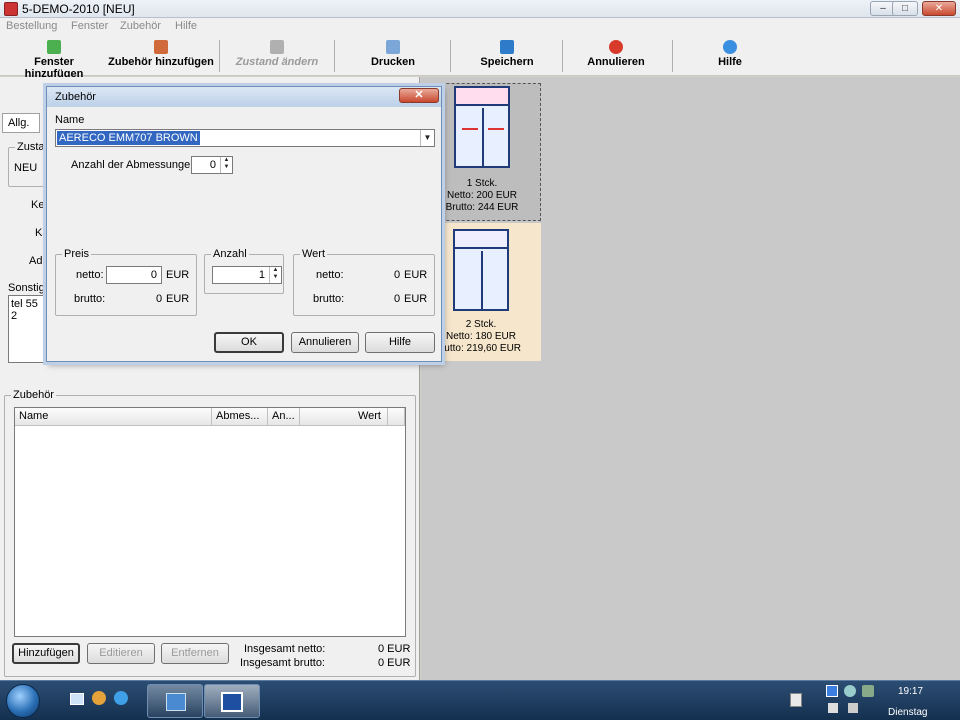 This screenshot has height=720, width=960. I want to click on label-ke: Ke, so click(38, 205).